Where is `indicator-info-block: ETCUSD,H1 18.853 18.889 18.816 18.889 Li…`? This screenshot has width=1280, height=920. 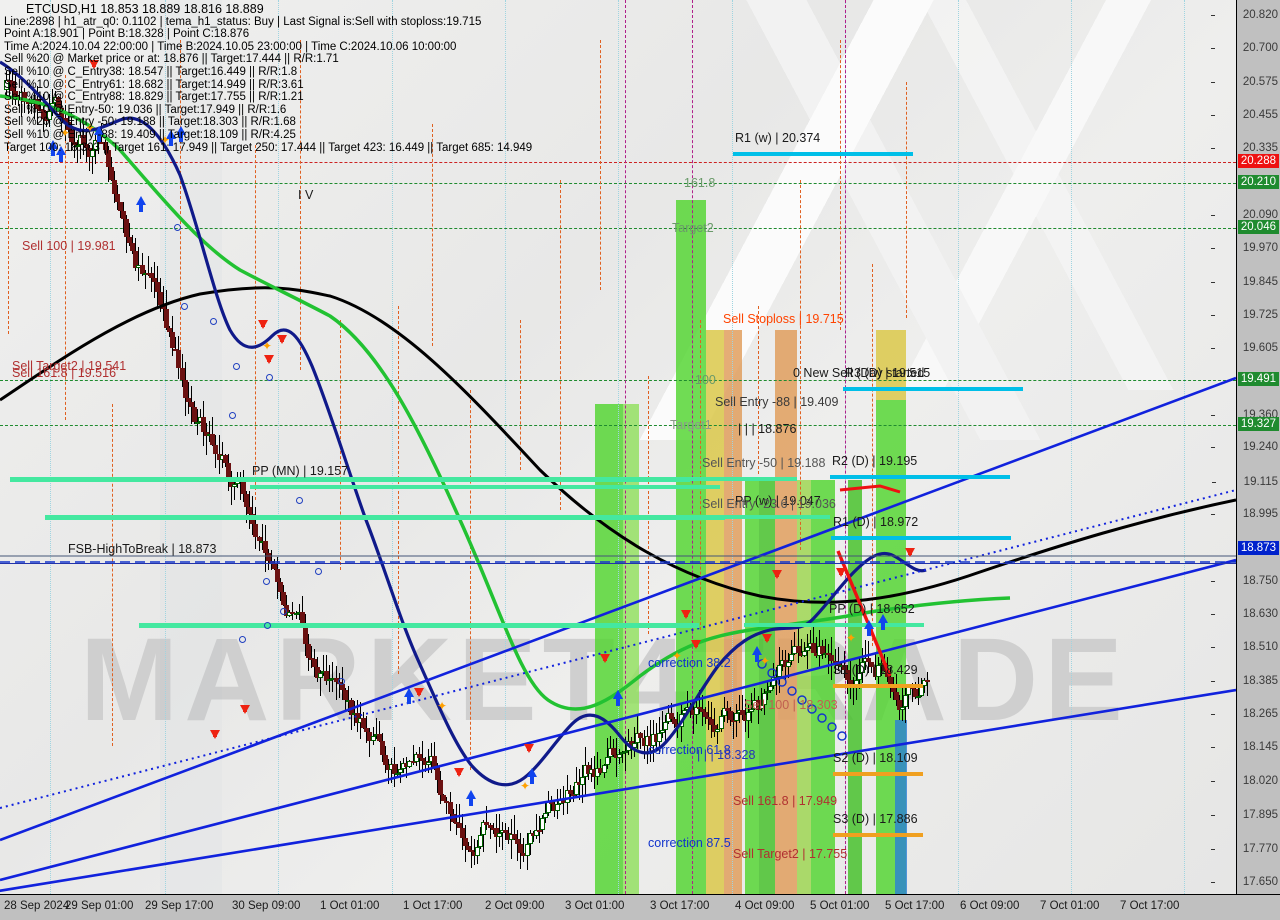
indicator-info-block: ETCUSD,H1 18.853 18.889 18.816 18.889 Li… is located at coordinates (268, 78).